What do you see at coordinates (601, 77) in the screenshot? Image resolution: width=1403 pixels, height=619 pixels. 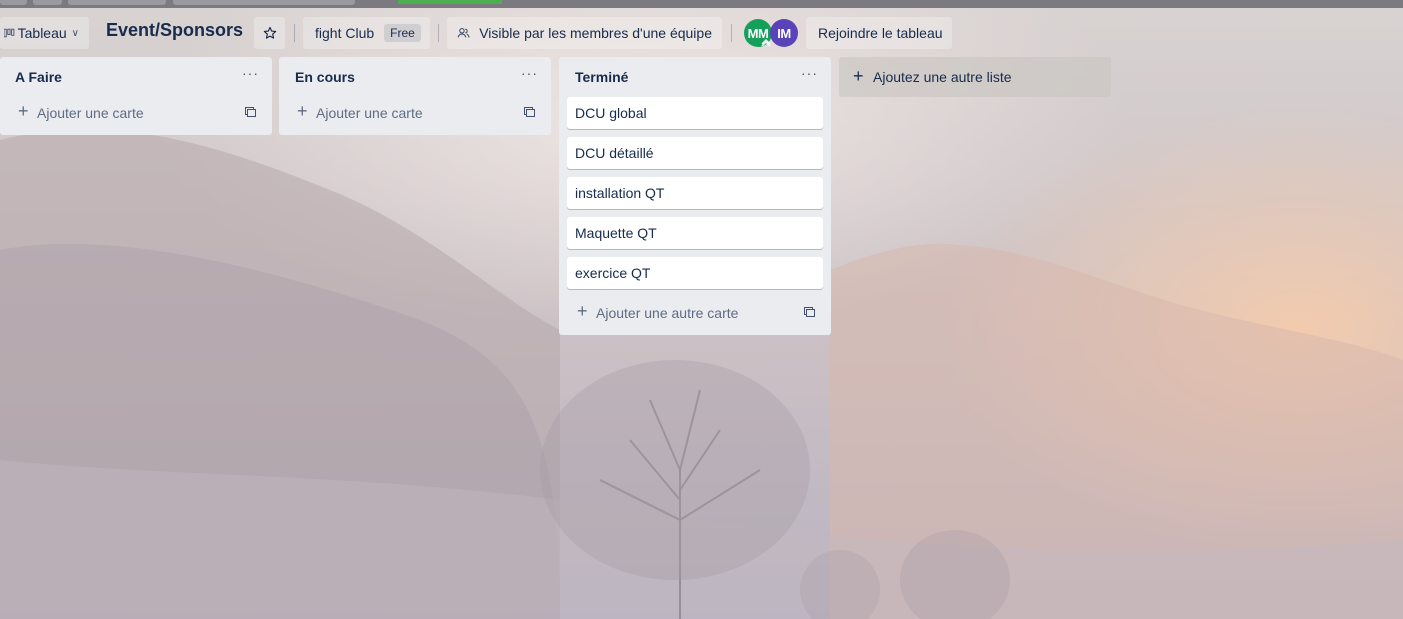 I see `list-title: Terminé` at bounding box center [601, 77].